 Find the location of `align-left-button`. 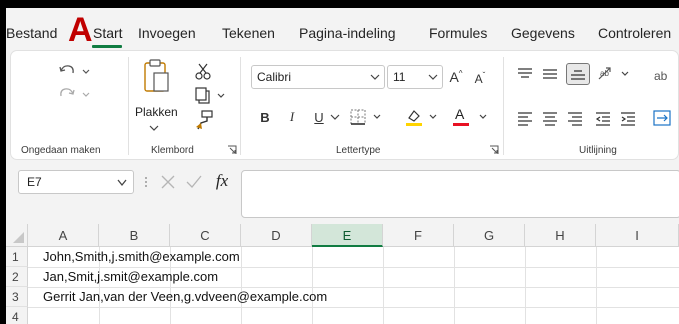

align-left-button is located at coordinates (525, 118).